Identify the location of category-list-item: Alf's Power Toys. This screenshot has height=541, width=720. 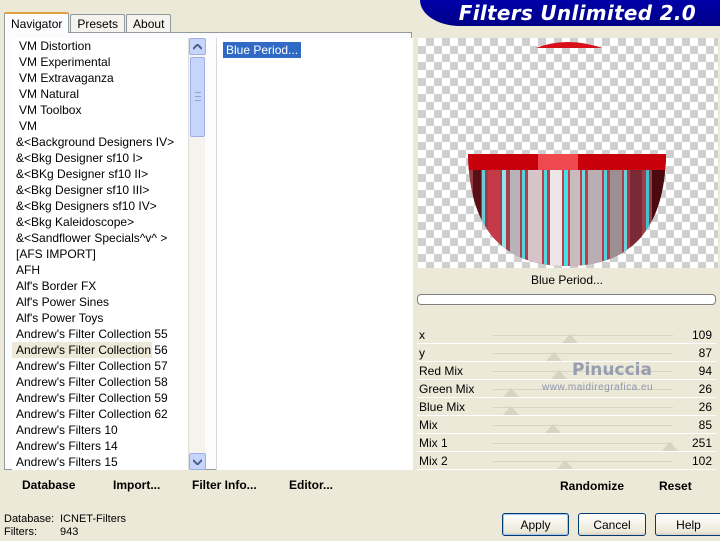
(102, 318).